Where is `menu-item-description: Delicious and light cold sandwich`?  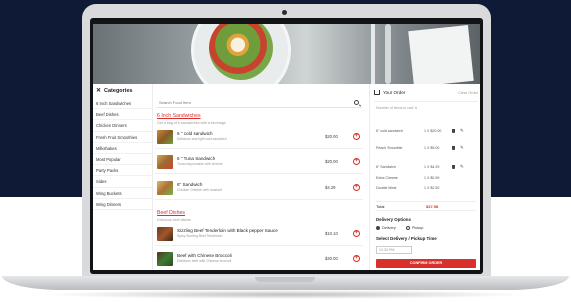 menu-item-description: Delicious and light cold sandwich is located at coordinates (202, 139).